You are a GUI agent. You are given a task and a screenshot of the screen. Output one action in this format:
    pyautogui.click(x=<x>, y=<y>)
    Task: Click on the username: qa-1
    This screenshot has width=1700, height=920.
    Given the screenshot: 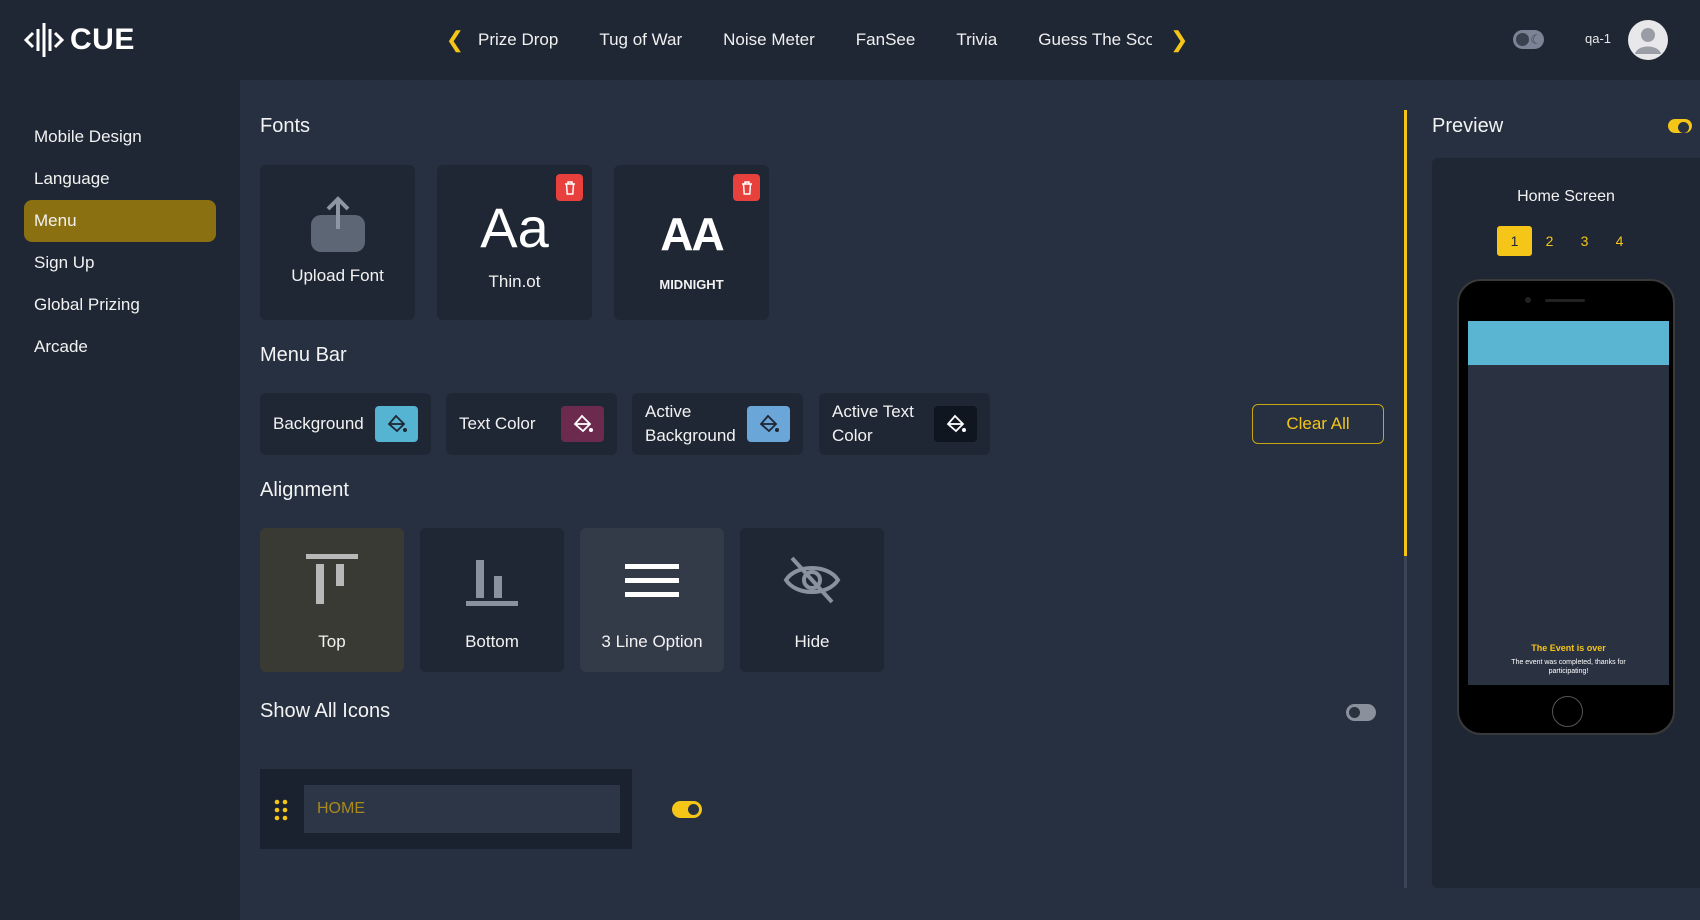 What is the action you would take?
    pyautogui.click(x=1598, y=38)
    